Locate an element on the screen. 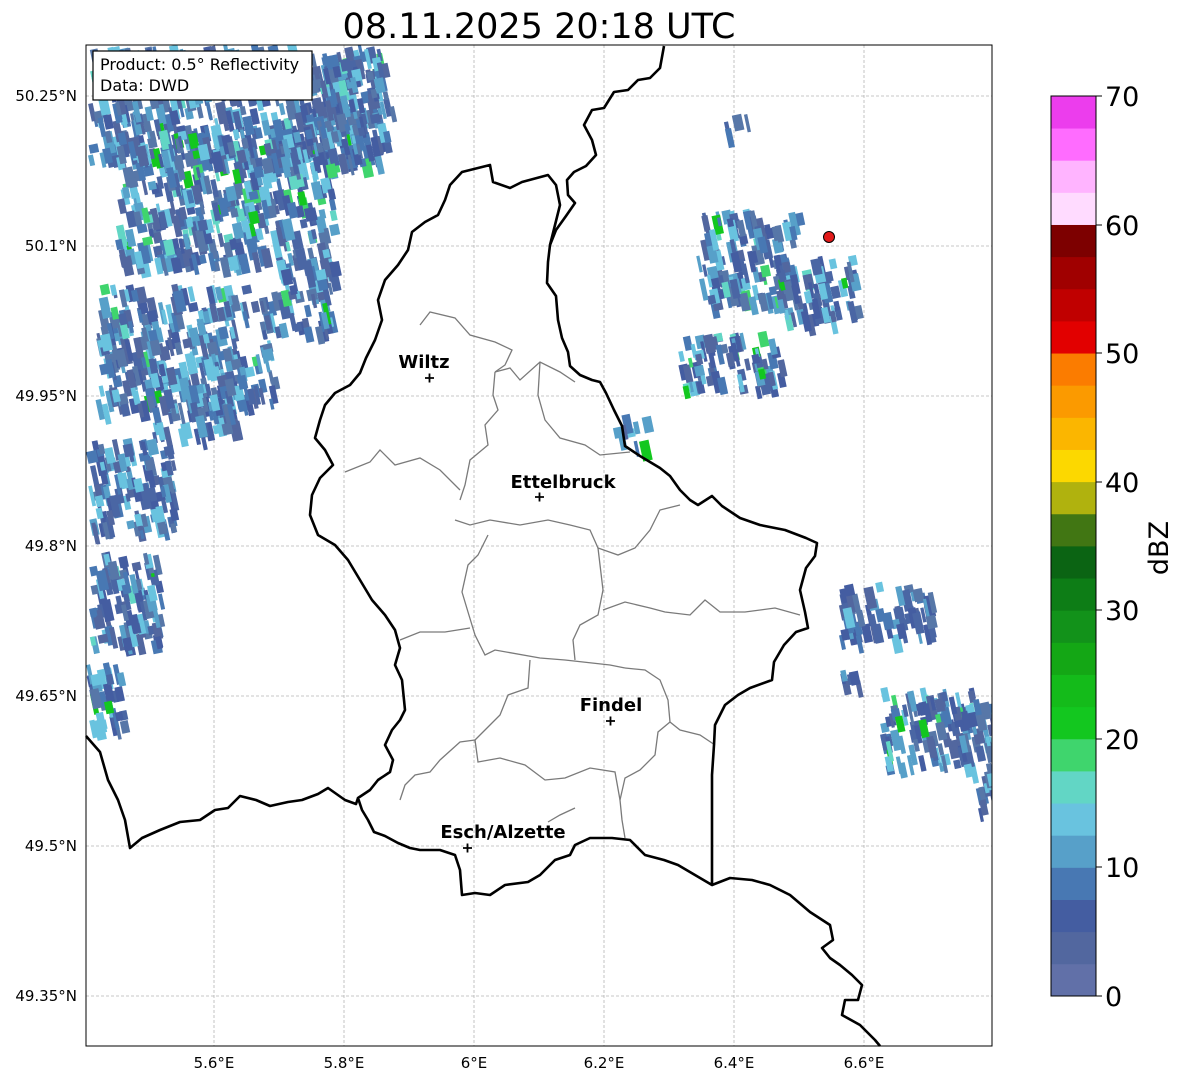 This screenshot has height=1081, width=1184. lat-tick-label: 50.1°N is located at coordinates (51, 246).